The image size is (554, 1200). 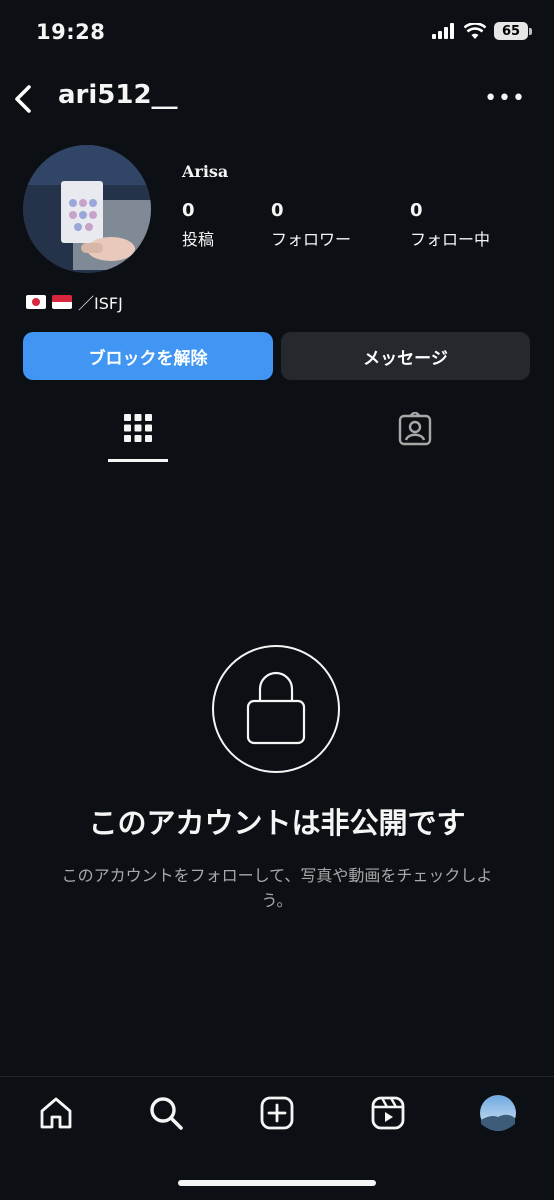 I want to click on reels-icon, so click(x=388, y=1113).